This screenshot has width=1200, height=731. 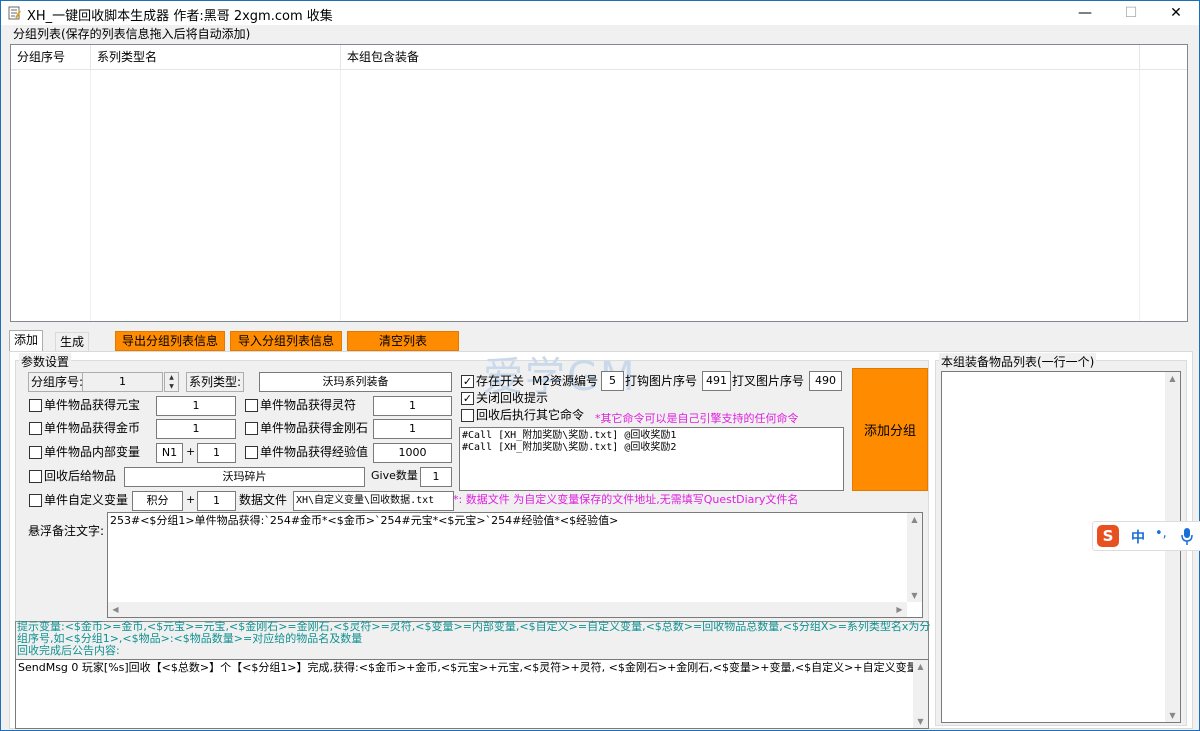 What do you see at coordinates (132, 33) in the screenshot?
I see `group-list-title: 分组列表(保存的列表信息拖入后将自动添加)` at bounding box center [132, 33].